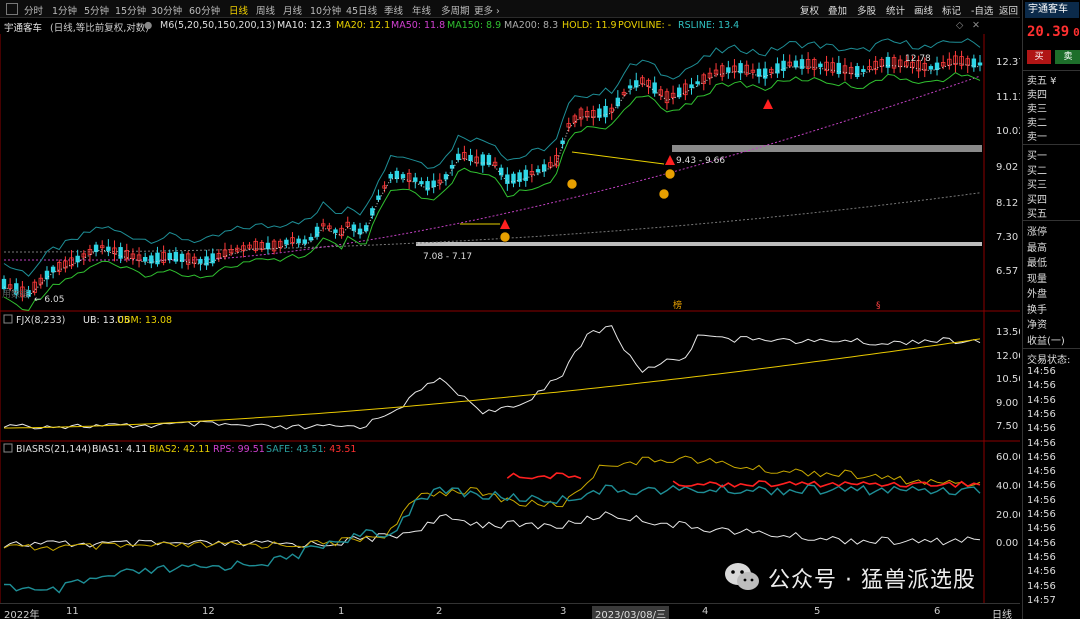  Describe the element at coordinates (1037, 137) in the screenshot. I see `sell-level-label: 卖一` at that location.